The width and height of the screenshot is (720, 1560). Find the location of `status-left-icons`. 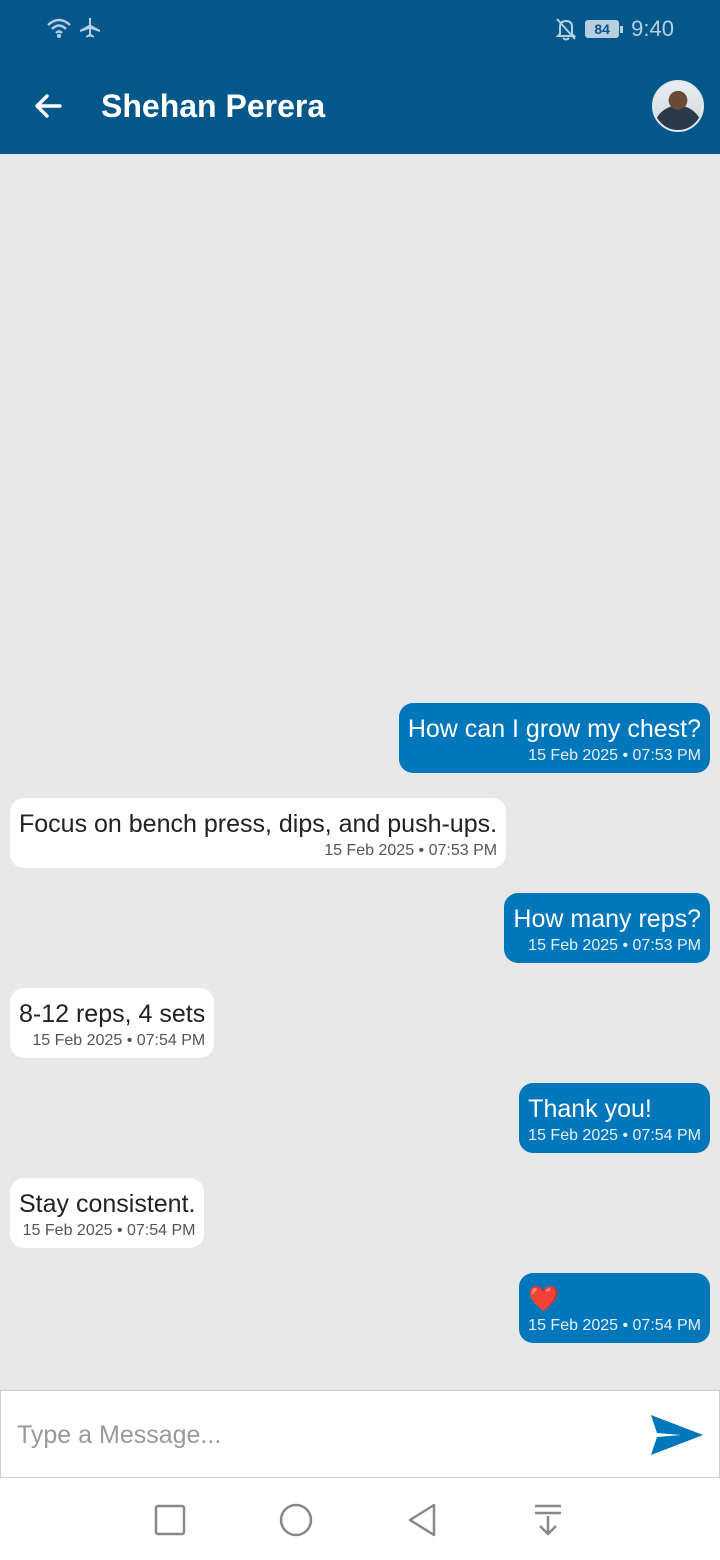

status-left-icons is located at coordinates (74, 28).